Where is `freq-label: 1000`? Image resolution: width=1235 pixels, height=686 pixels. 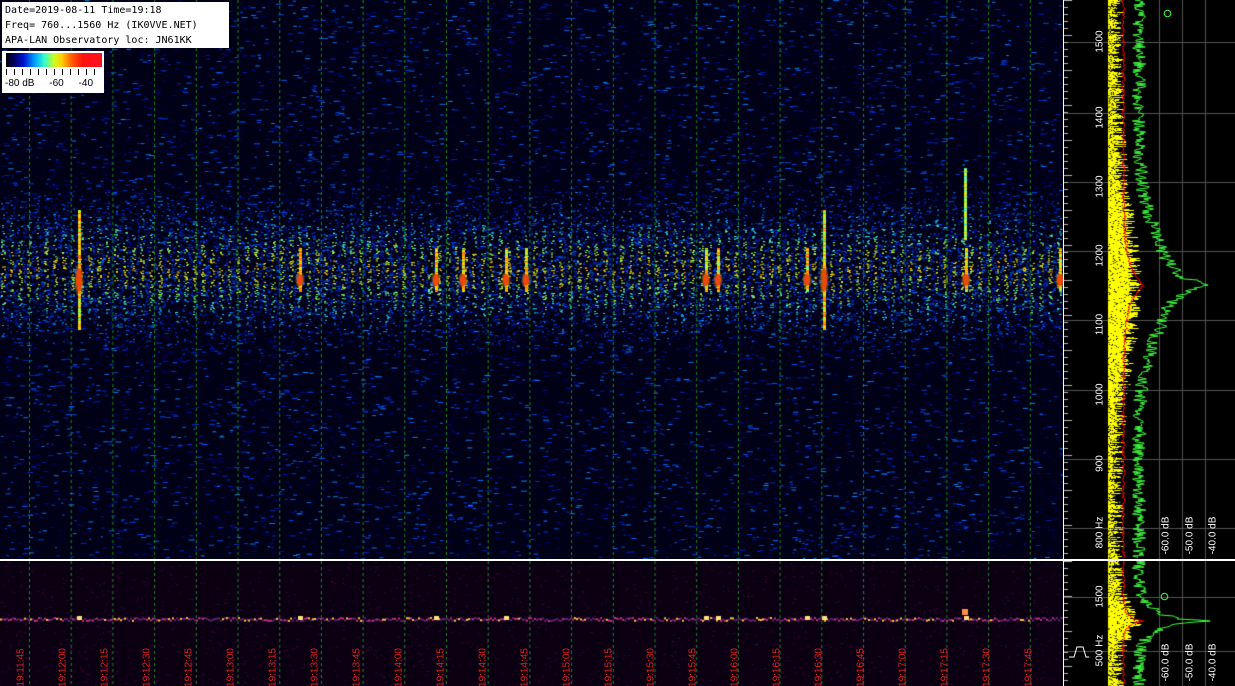
freq-label: 1000 is located at coordinates (1100, 394).